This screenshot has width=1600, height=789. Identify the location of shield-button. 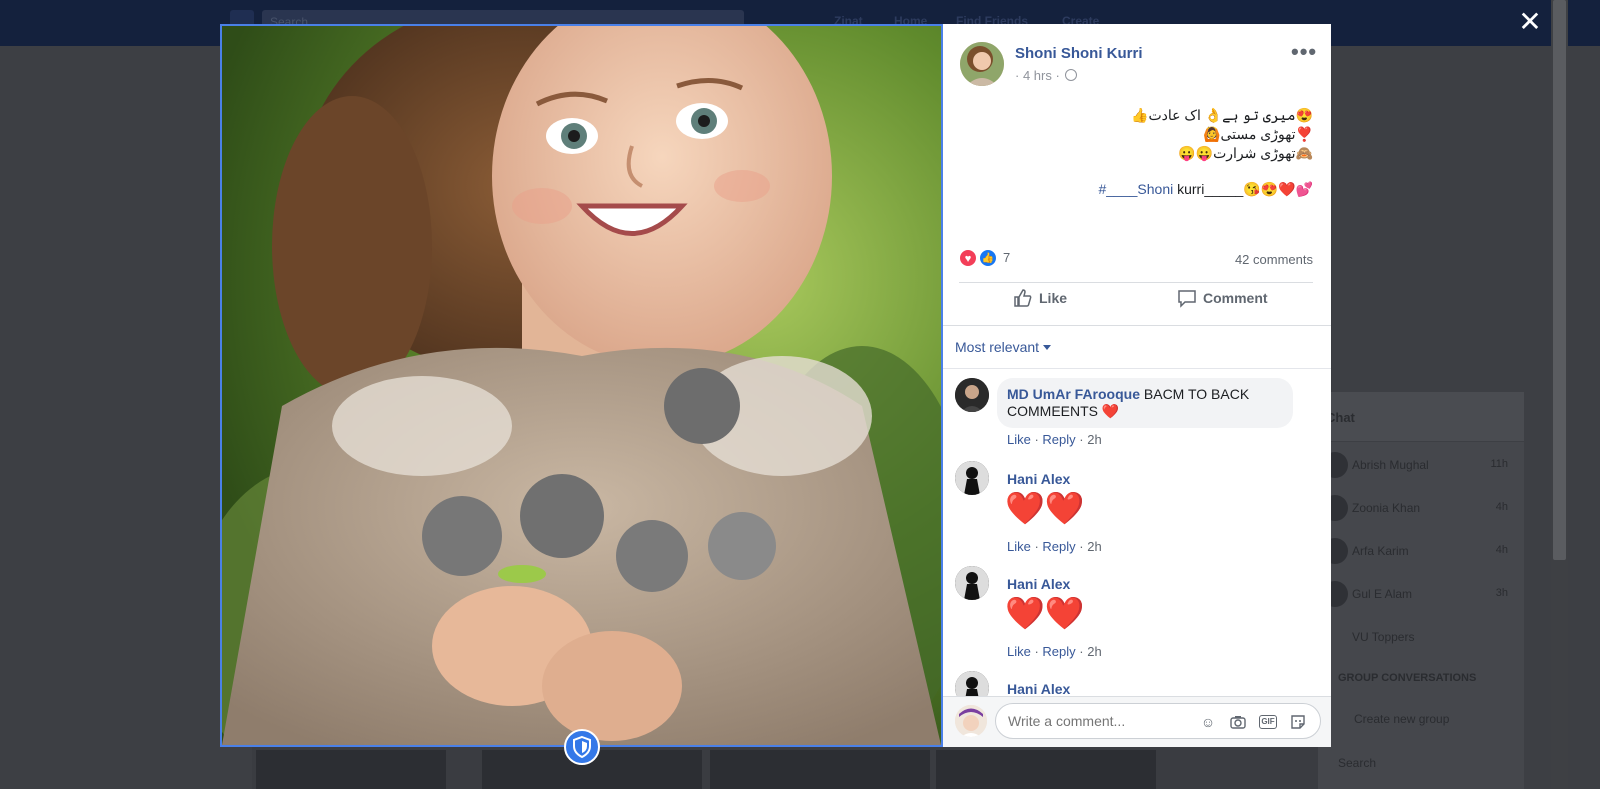
(582, 747).